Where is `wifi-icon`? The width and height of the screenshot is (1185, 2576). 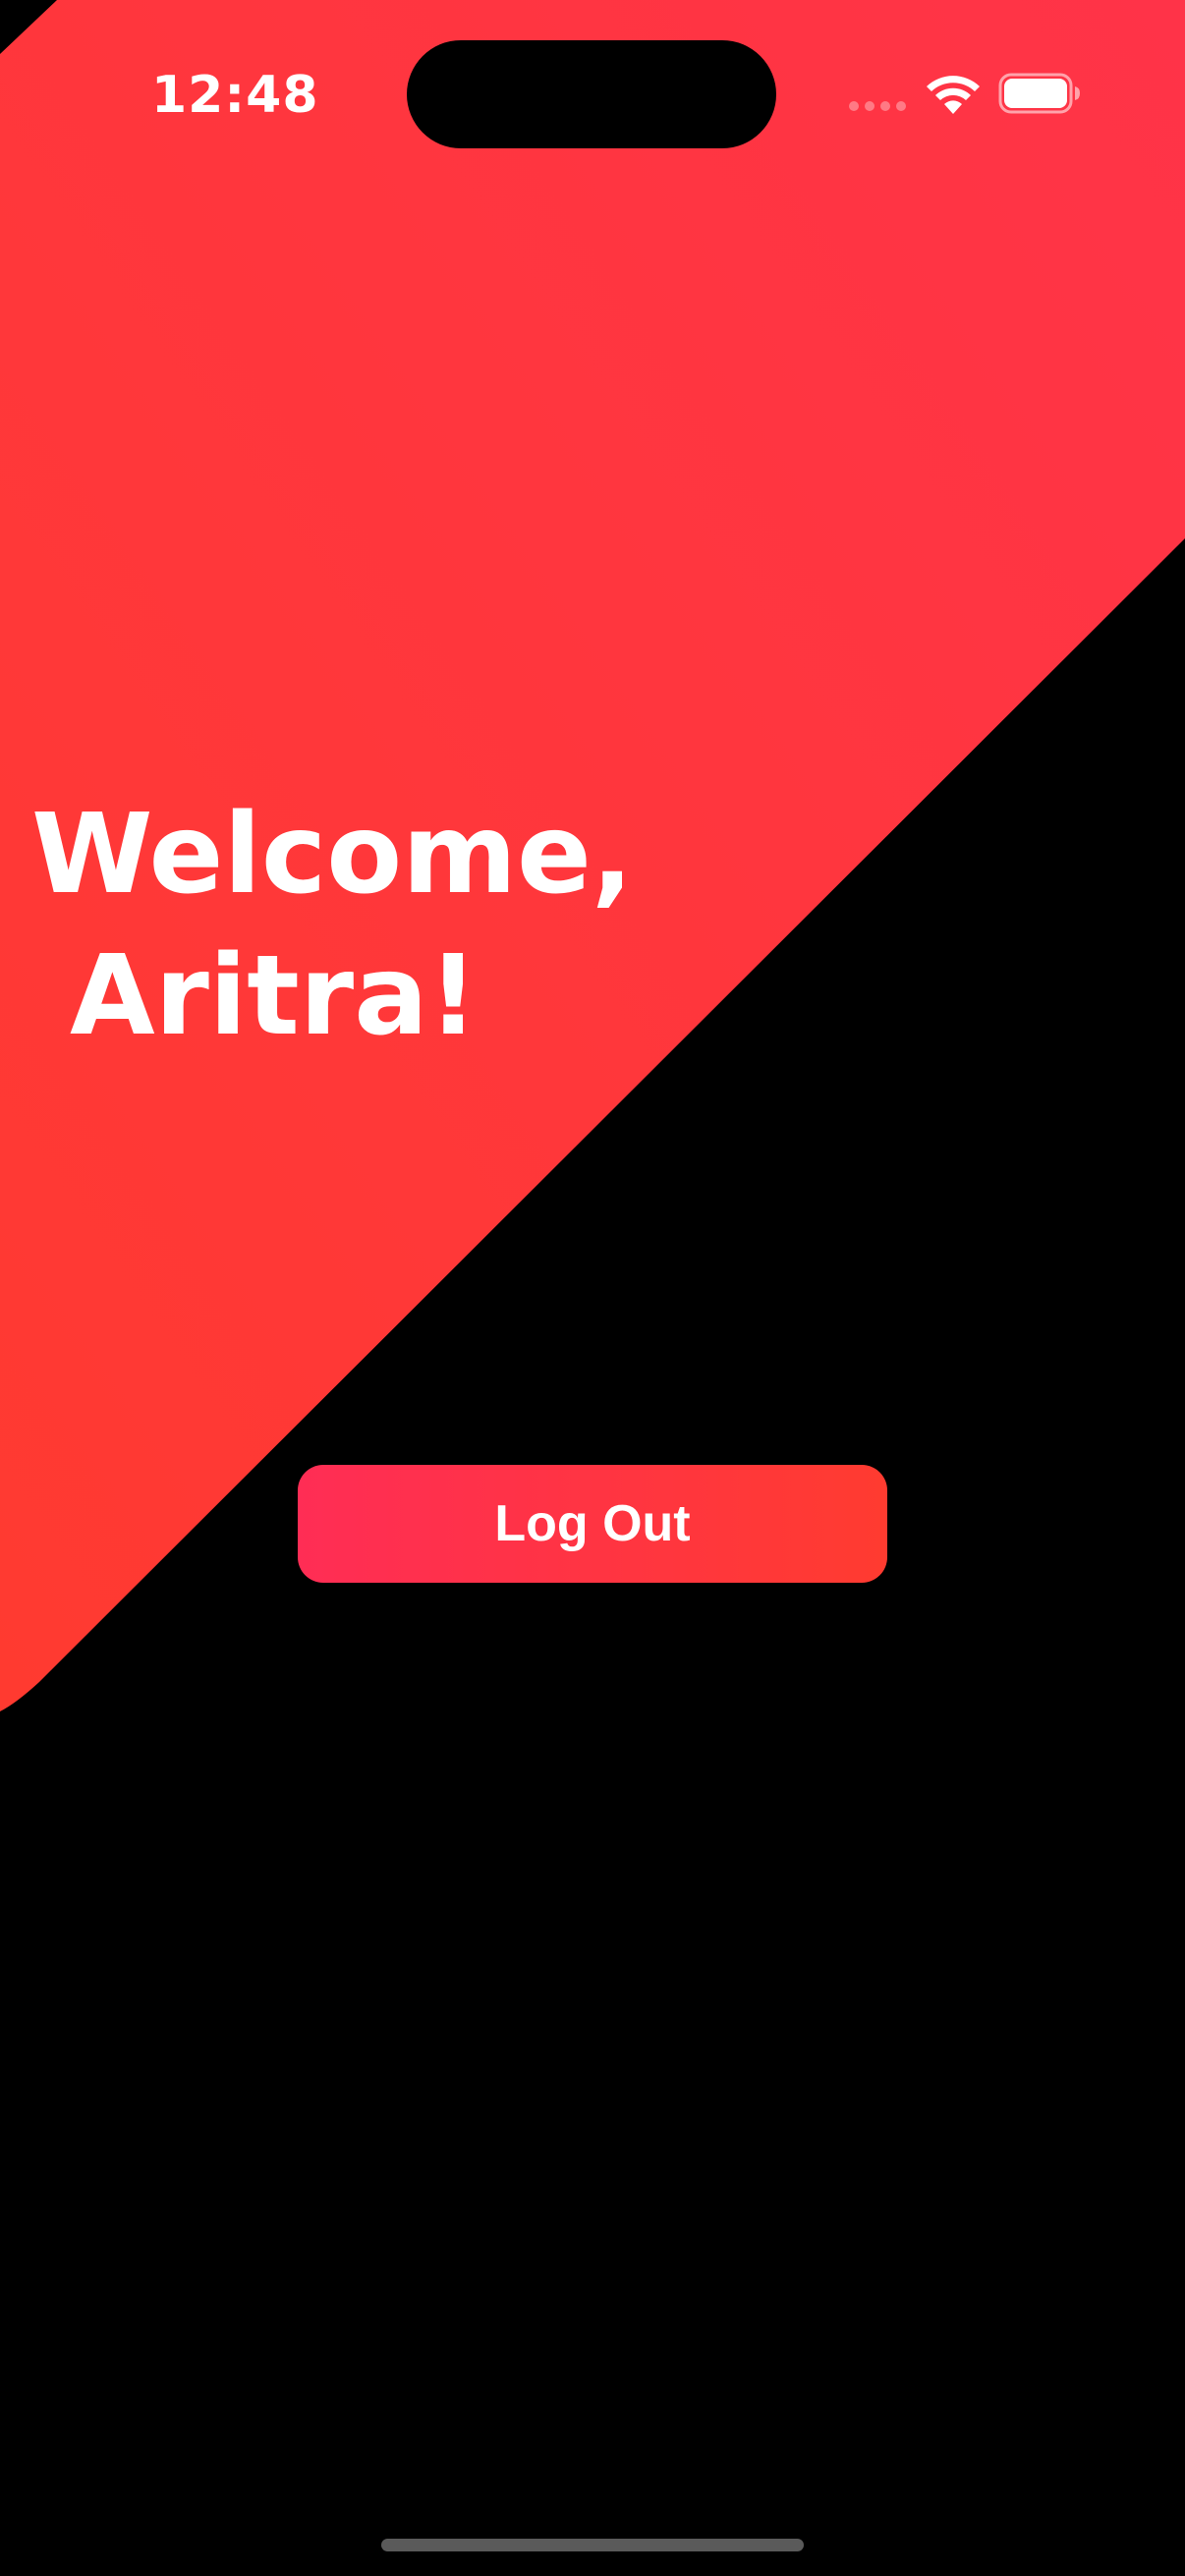
wifi-icon is located at coordinates (954, 95).